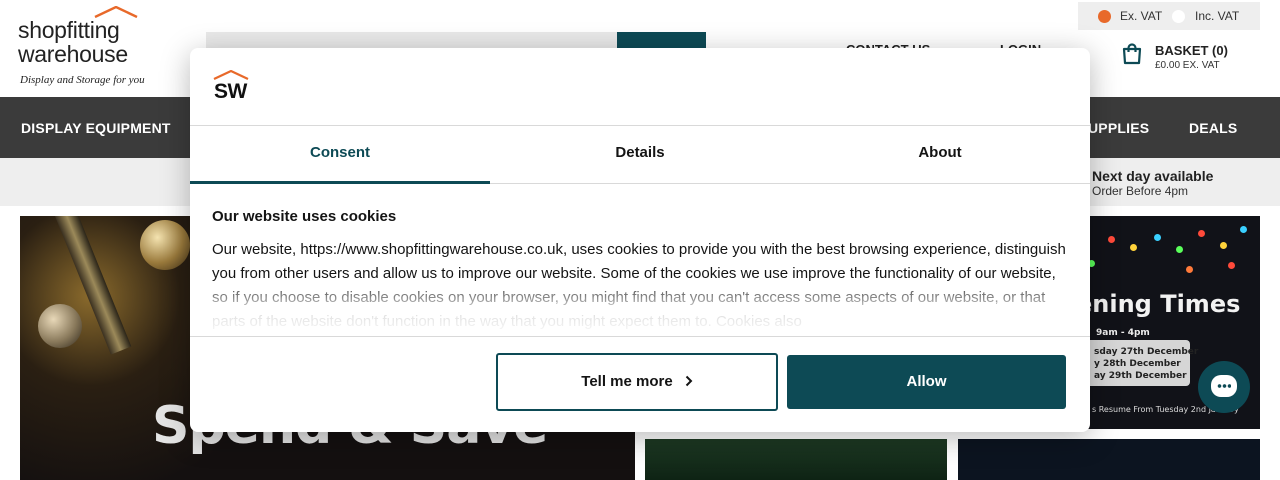 The height and width of the screenshot is (480, 1280). What do you see at coordinates (1213, 128) in the screenshot?
I see `nav-item-deals: DEALS` at bounding box center [1213, 128].